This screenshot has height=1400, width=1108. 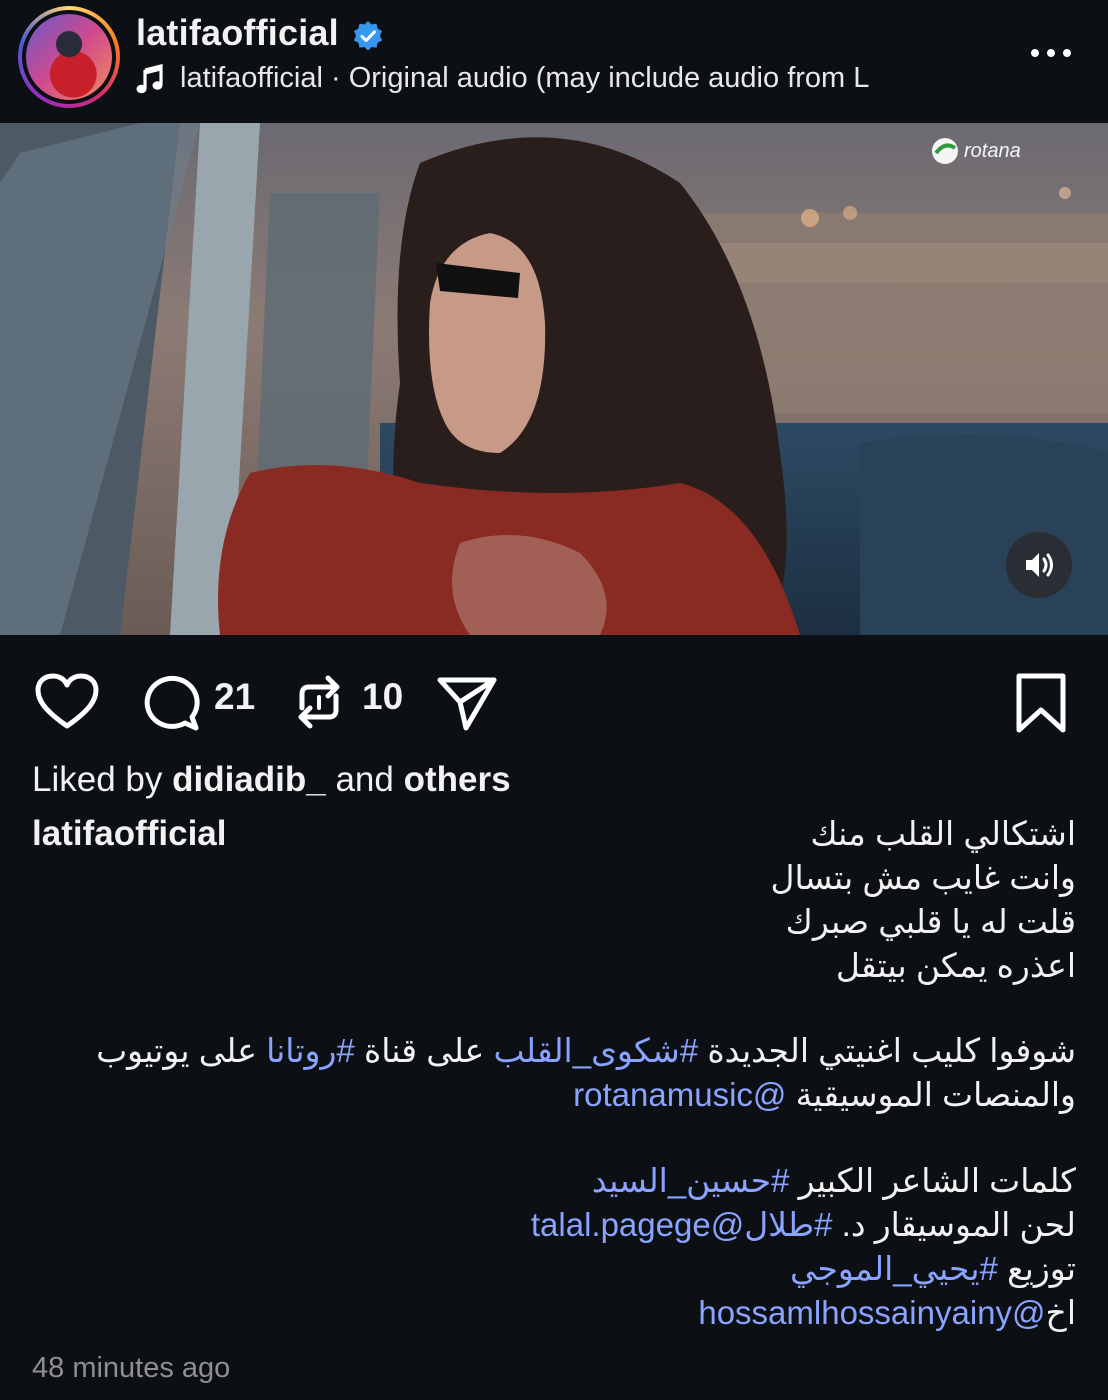 I want to click on hashtag-link: #يحيي_الموجي, so click(x=894, y=1268).